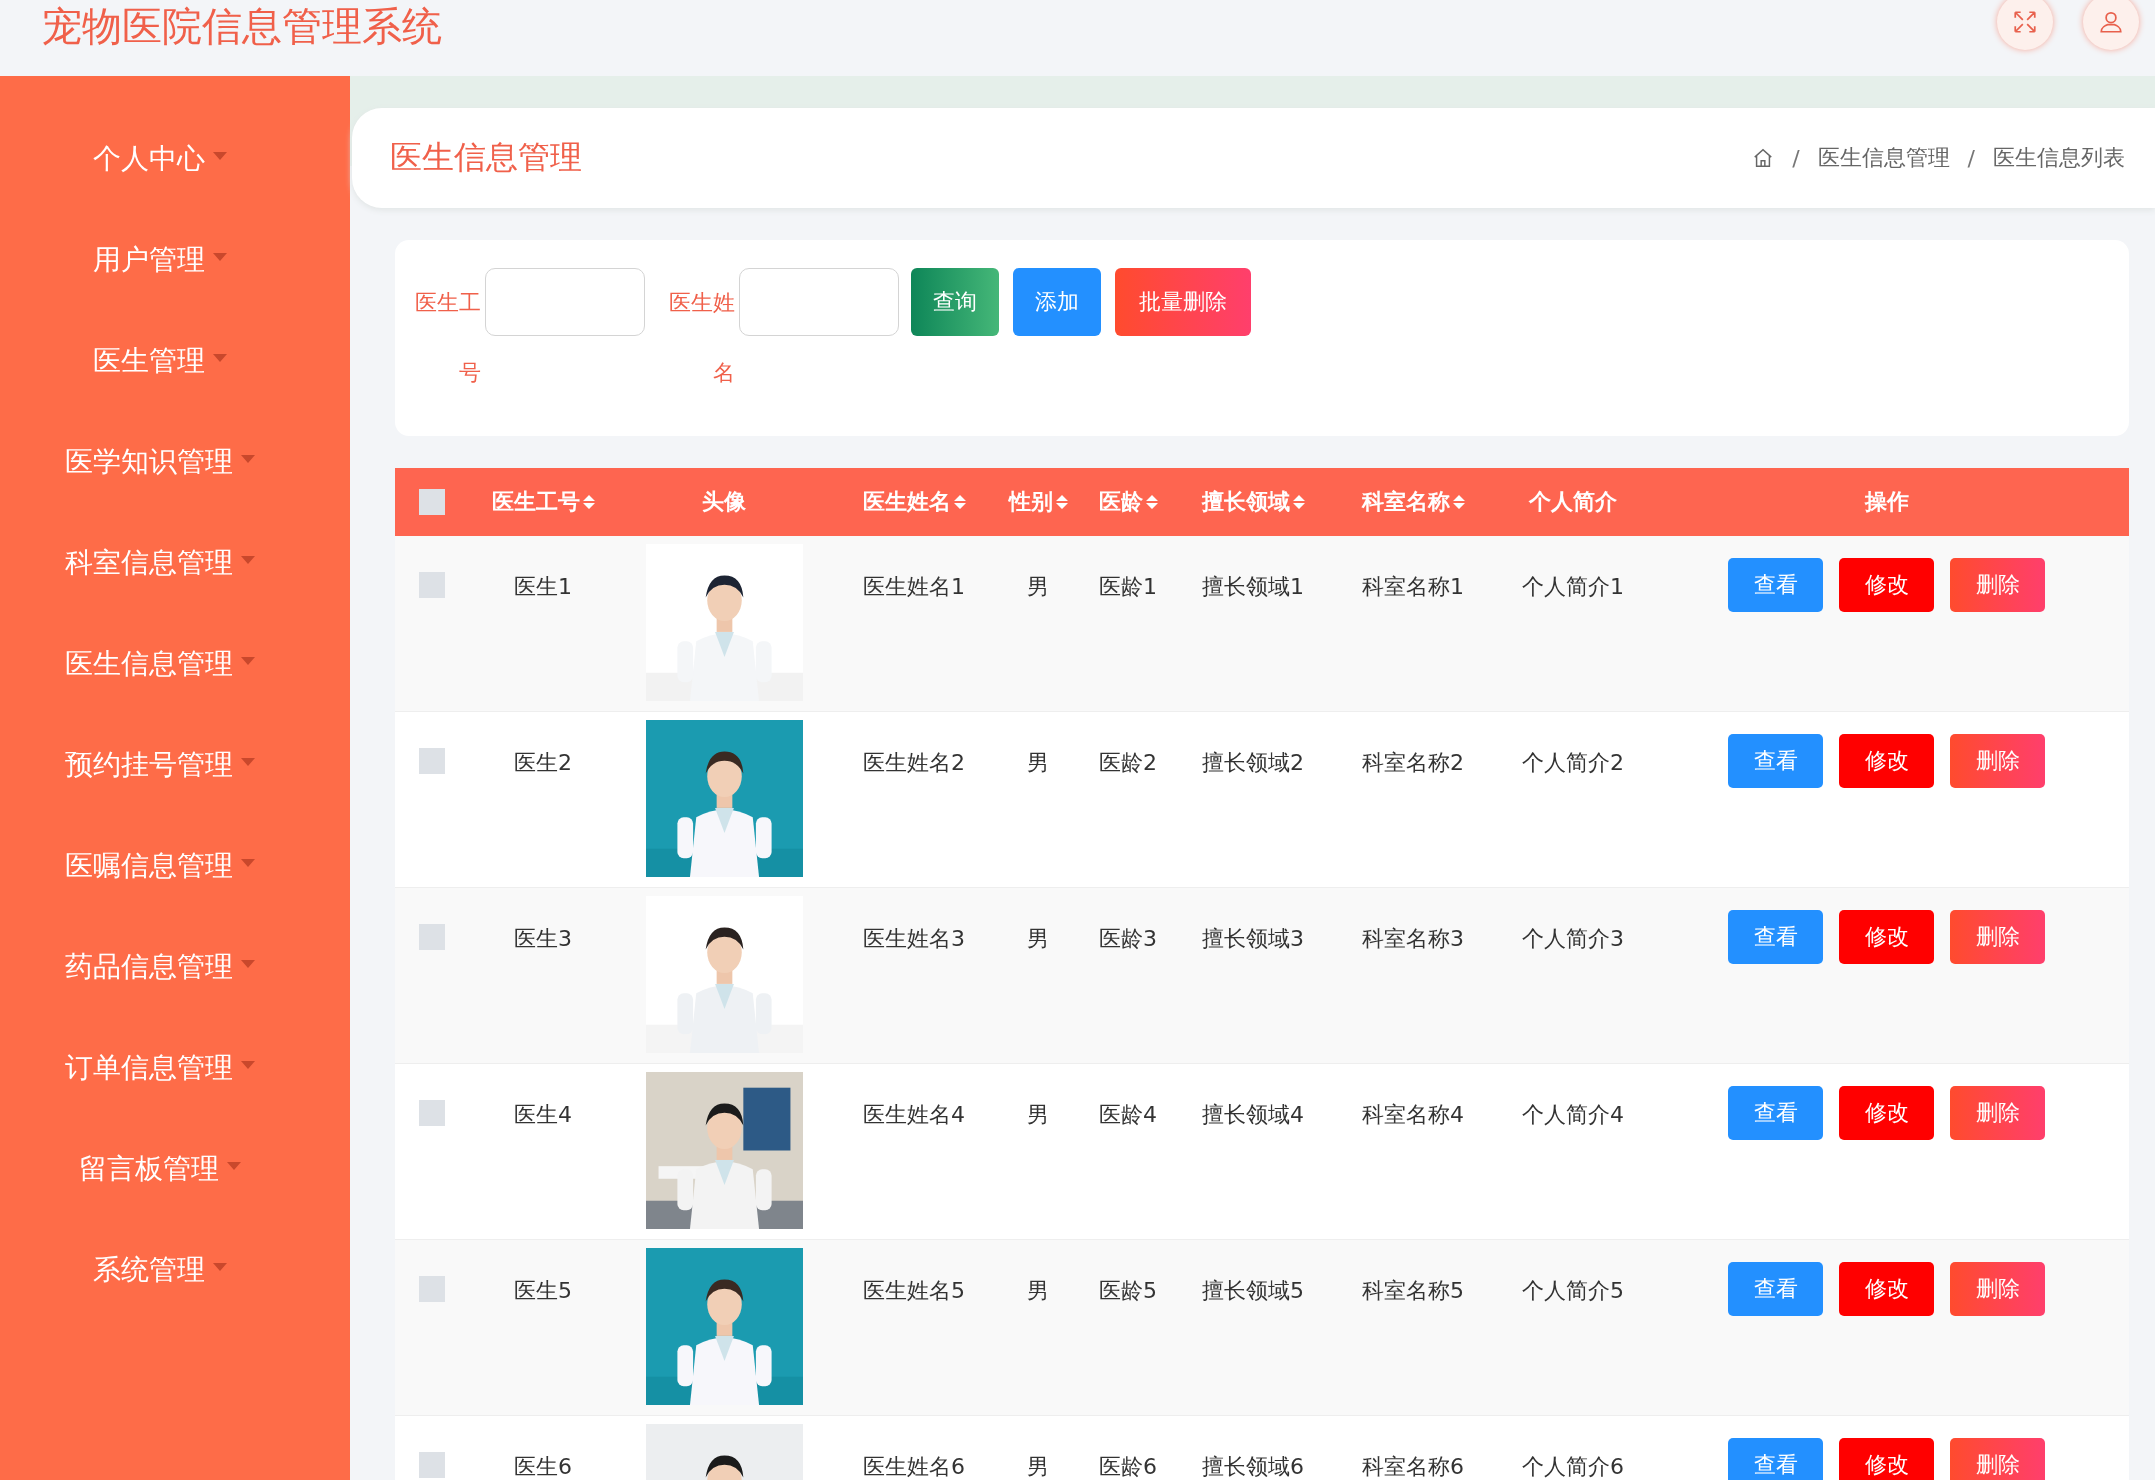 The image size is (2155, 1480). What do you see at coordinates (1128, 763) in the screenshot?
I see `table-cell-text: 医龄2` at bounding box center [1128, 763].